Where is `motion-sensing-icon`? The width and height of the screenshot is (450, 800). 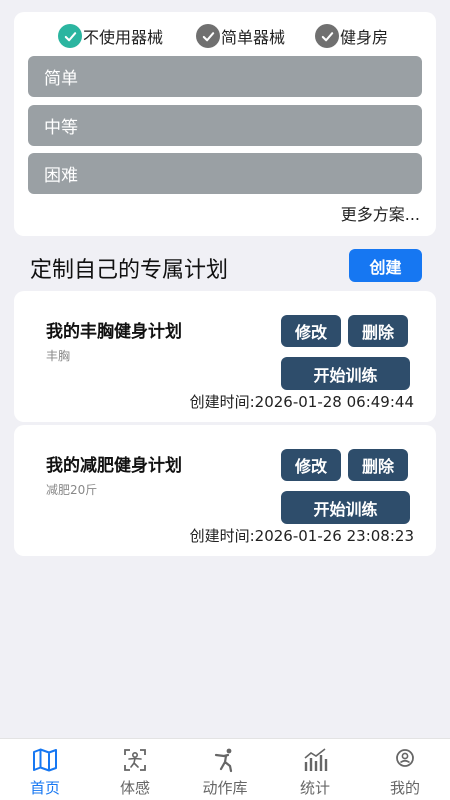
motion-sensing-icon is located at coordinates (135, 760).